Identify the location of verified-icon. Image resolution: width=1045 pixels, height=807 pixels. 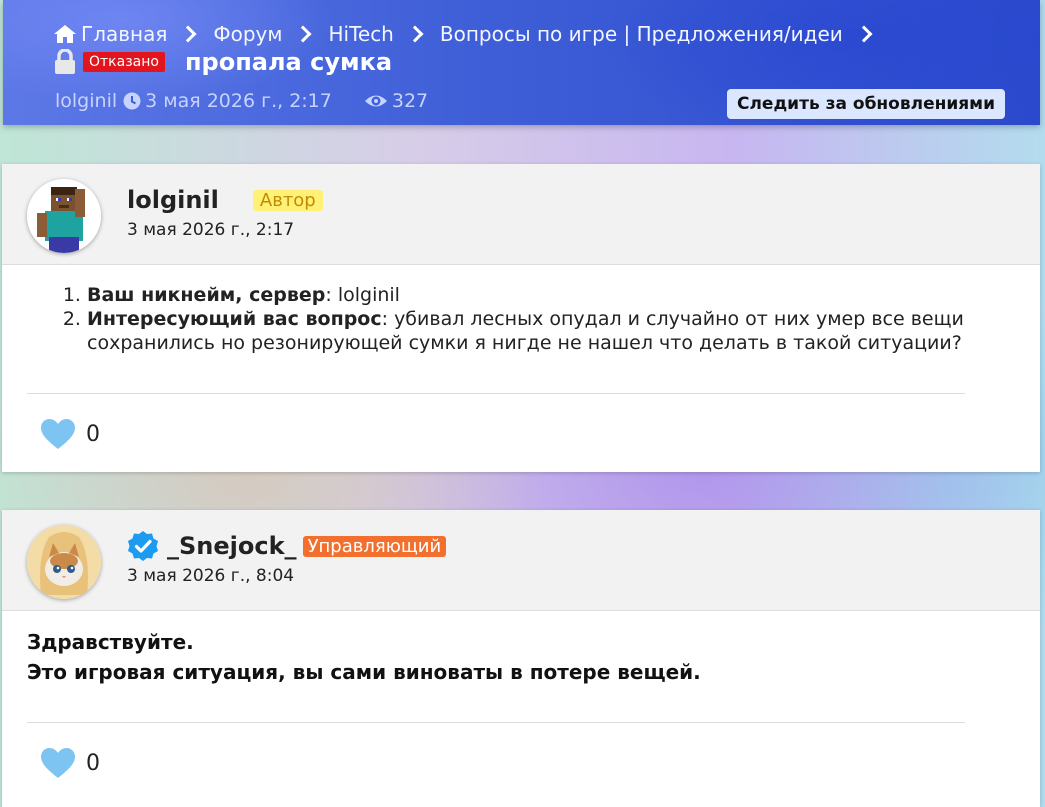
(143, 546).